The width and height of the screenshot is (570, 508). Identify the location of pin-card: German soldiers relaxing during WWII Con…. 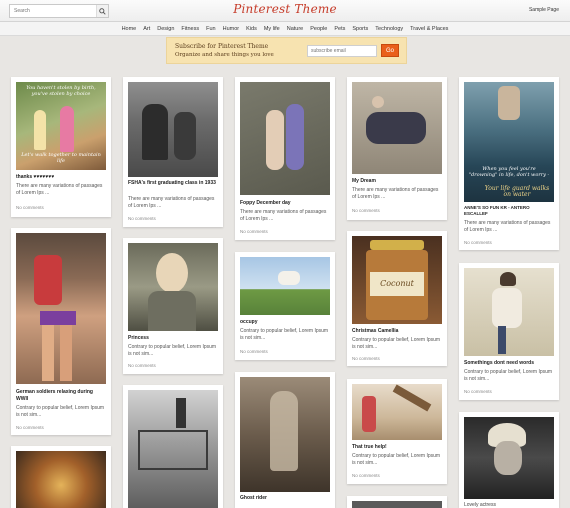
(61, 331).